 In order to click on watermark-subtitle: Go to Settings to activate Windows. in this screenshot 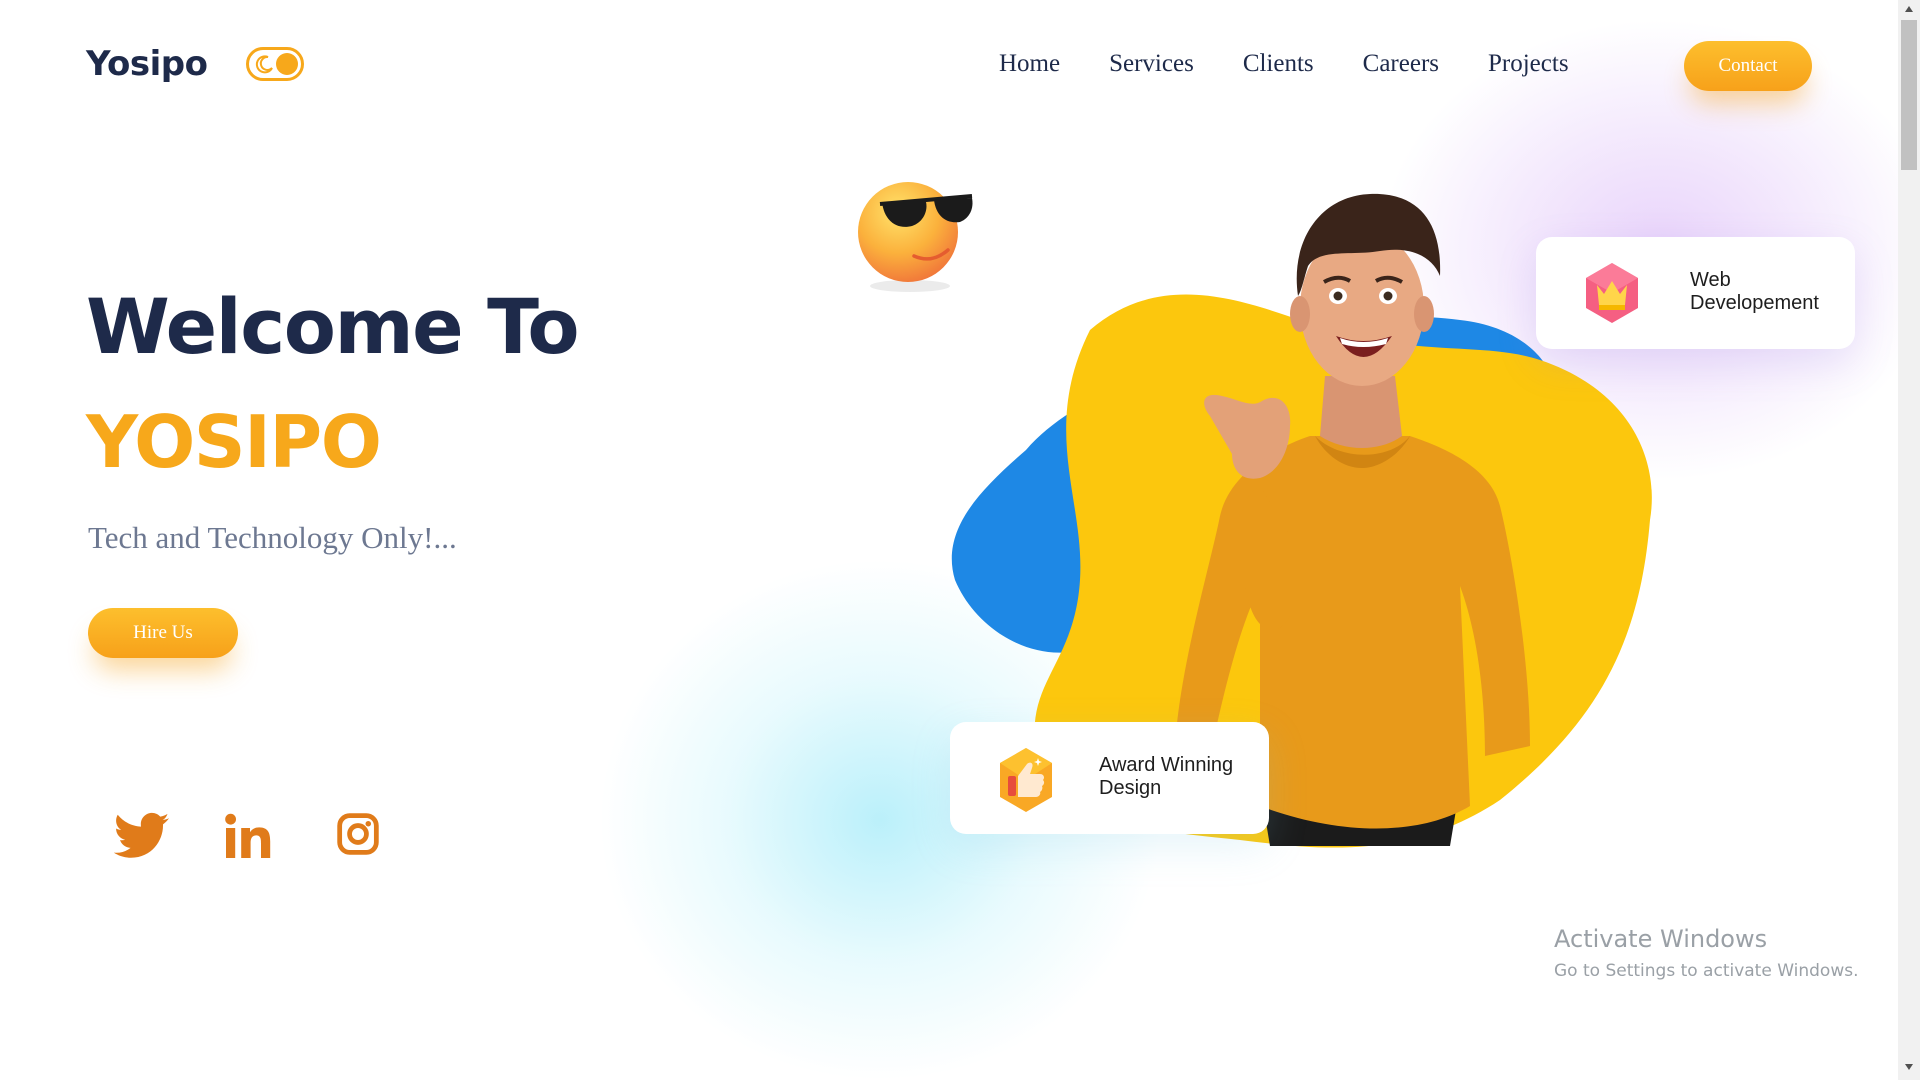, I will do `click(1706, 971)`.